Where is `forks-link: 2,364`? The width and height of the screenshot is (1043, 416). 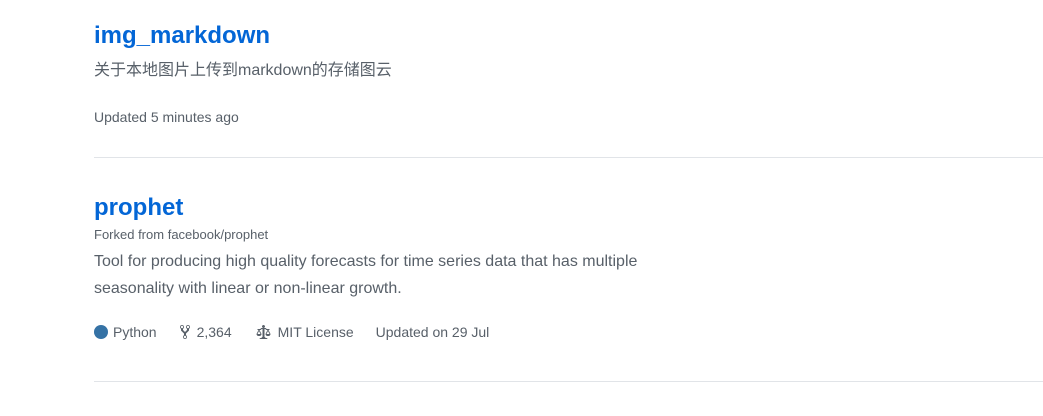 forks-link: 2,364 is located at coordinates (205, 332).